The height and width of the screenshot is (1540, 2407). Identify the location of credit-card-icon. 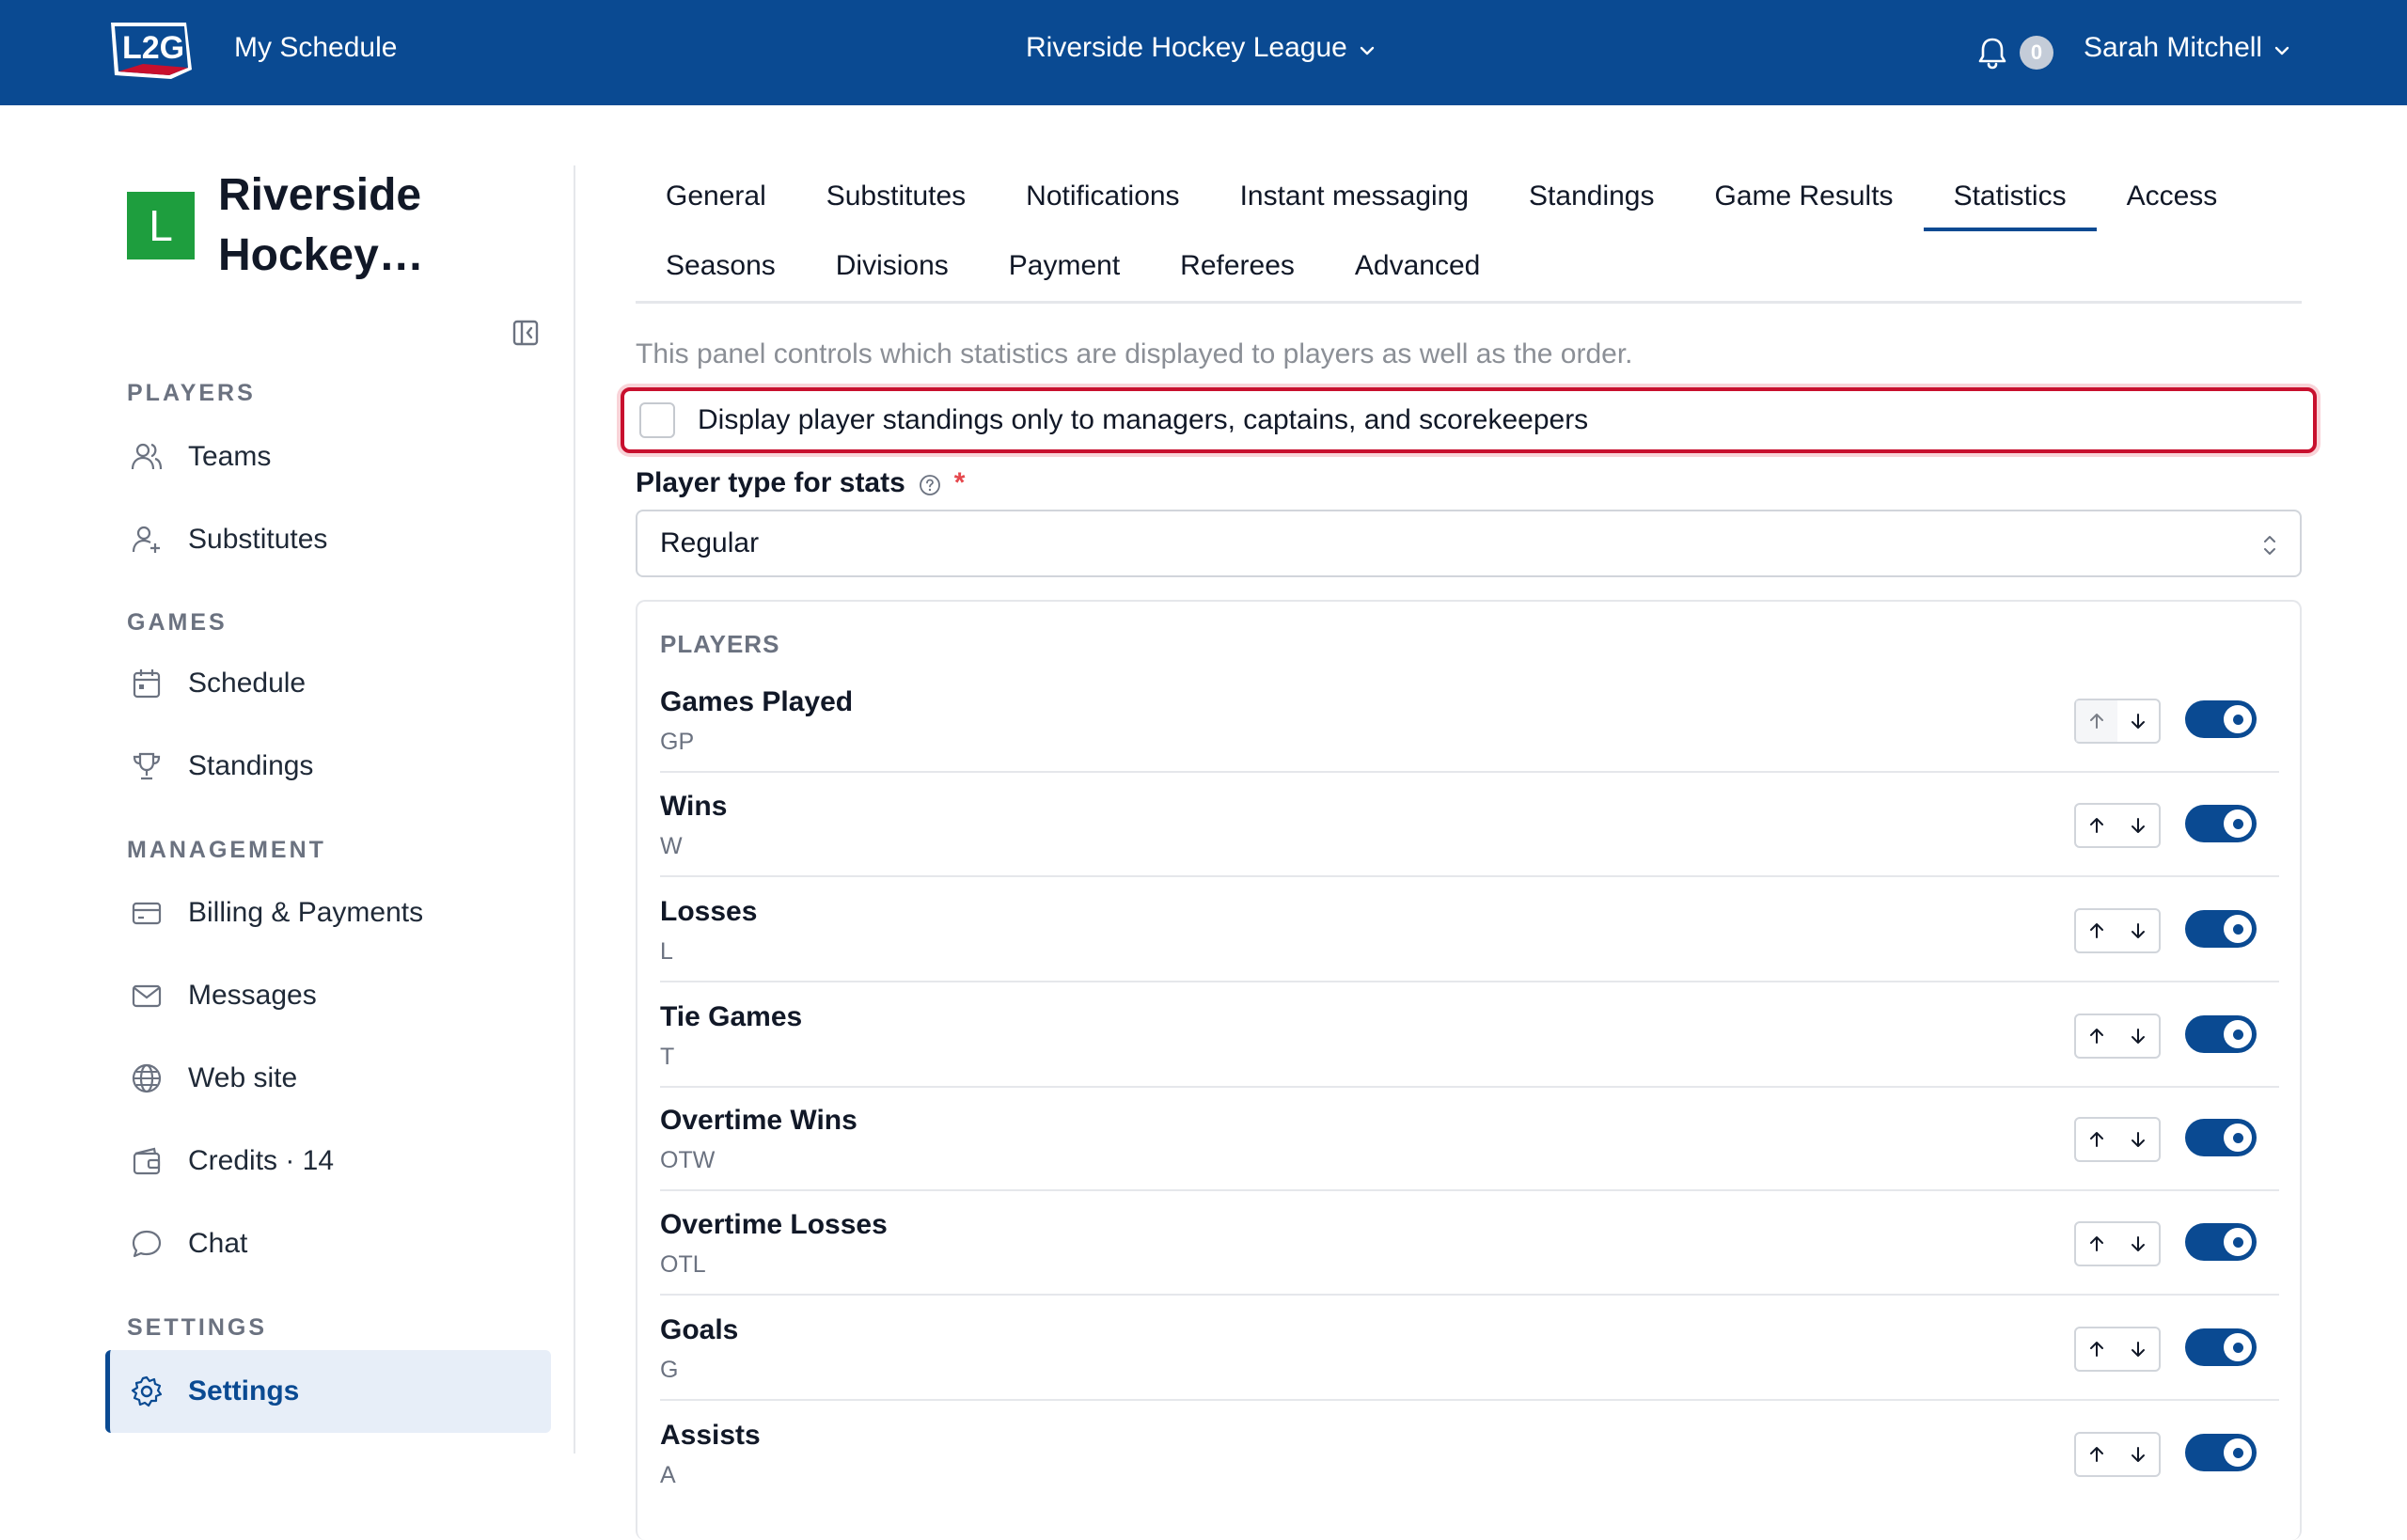
(146, 913).